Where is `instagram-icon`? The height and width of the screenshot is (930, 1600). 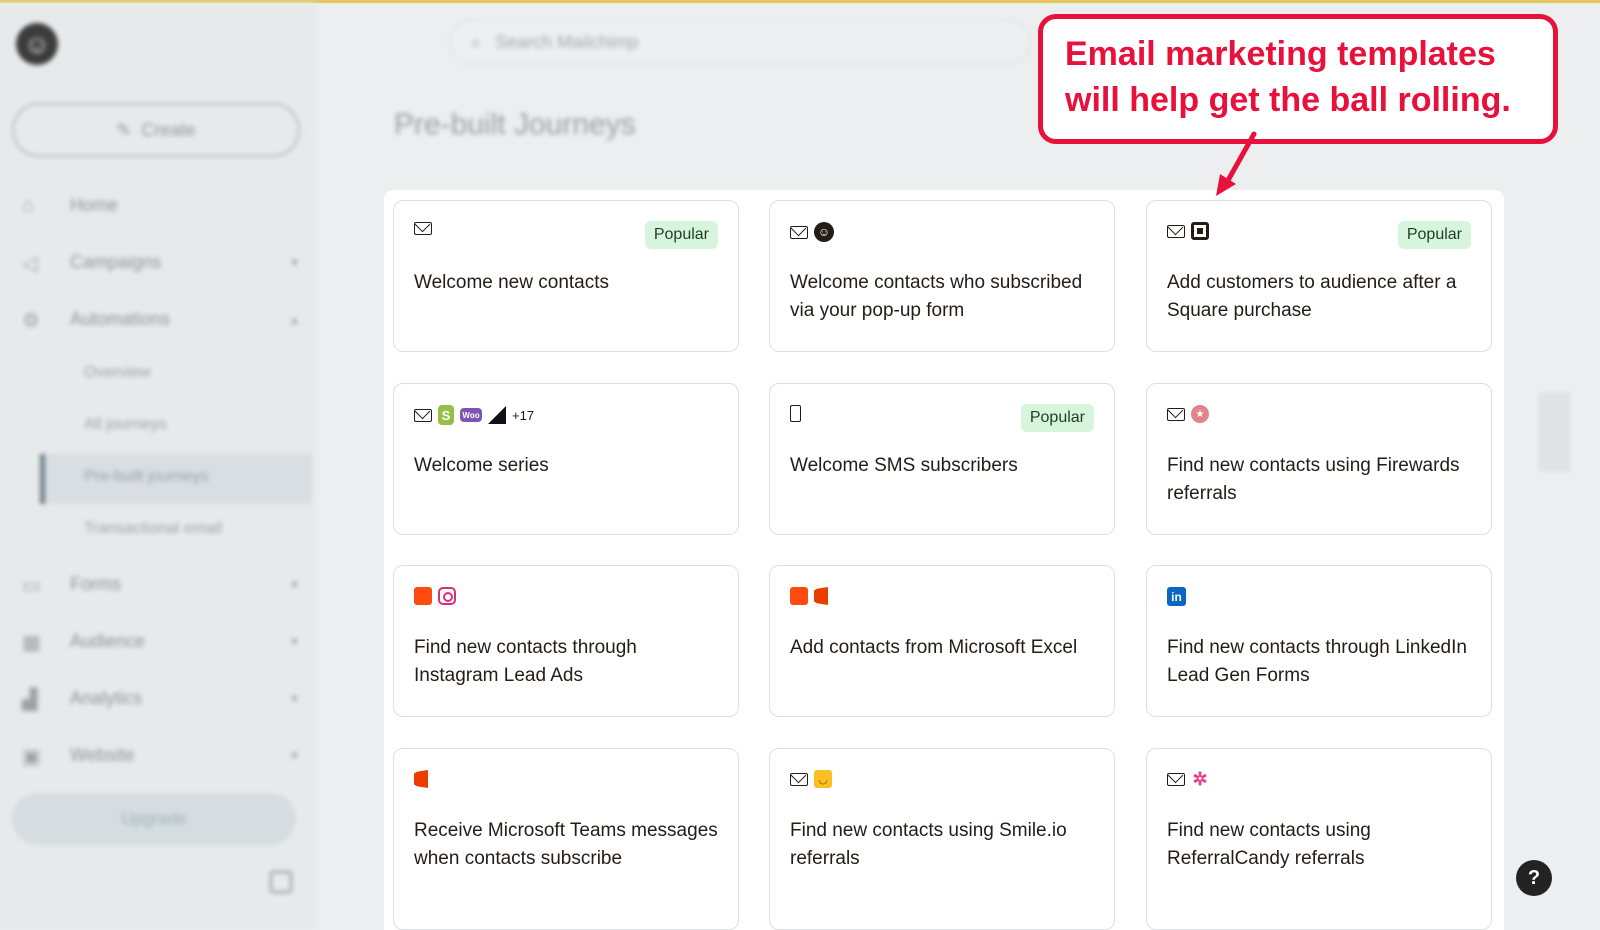 instagram-icon is located at coordinates (447, 596).